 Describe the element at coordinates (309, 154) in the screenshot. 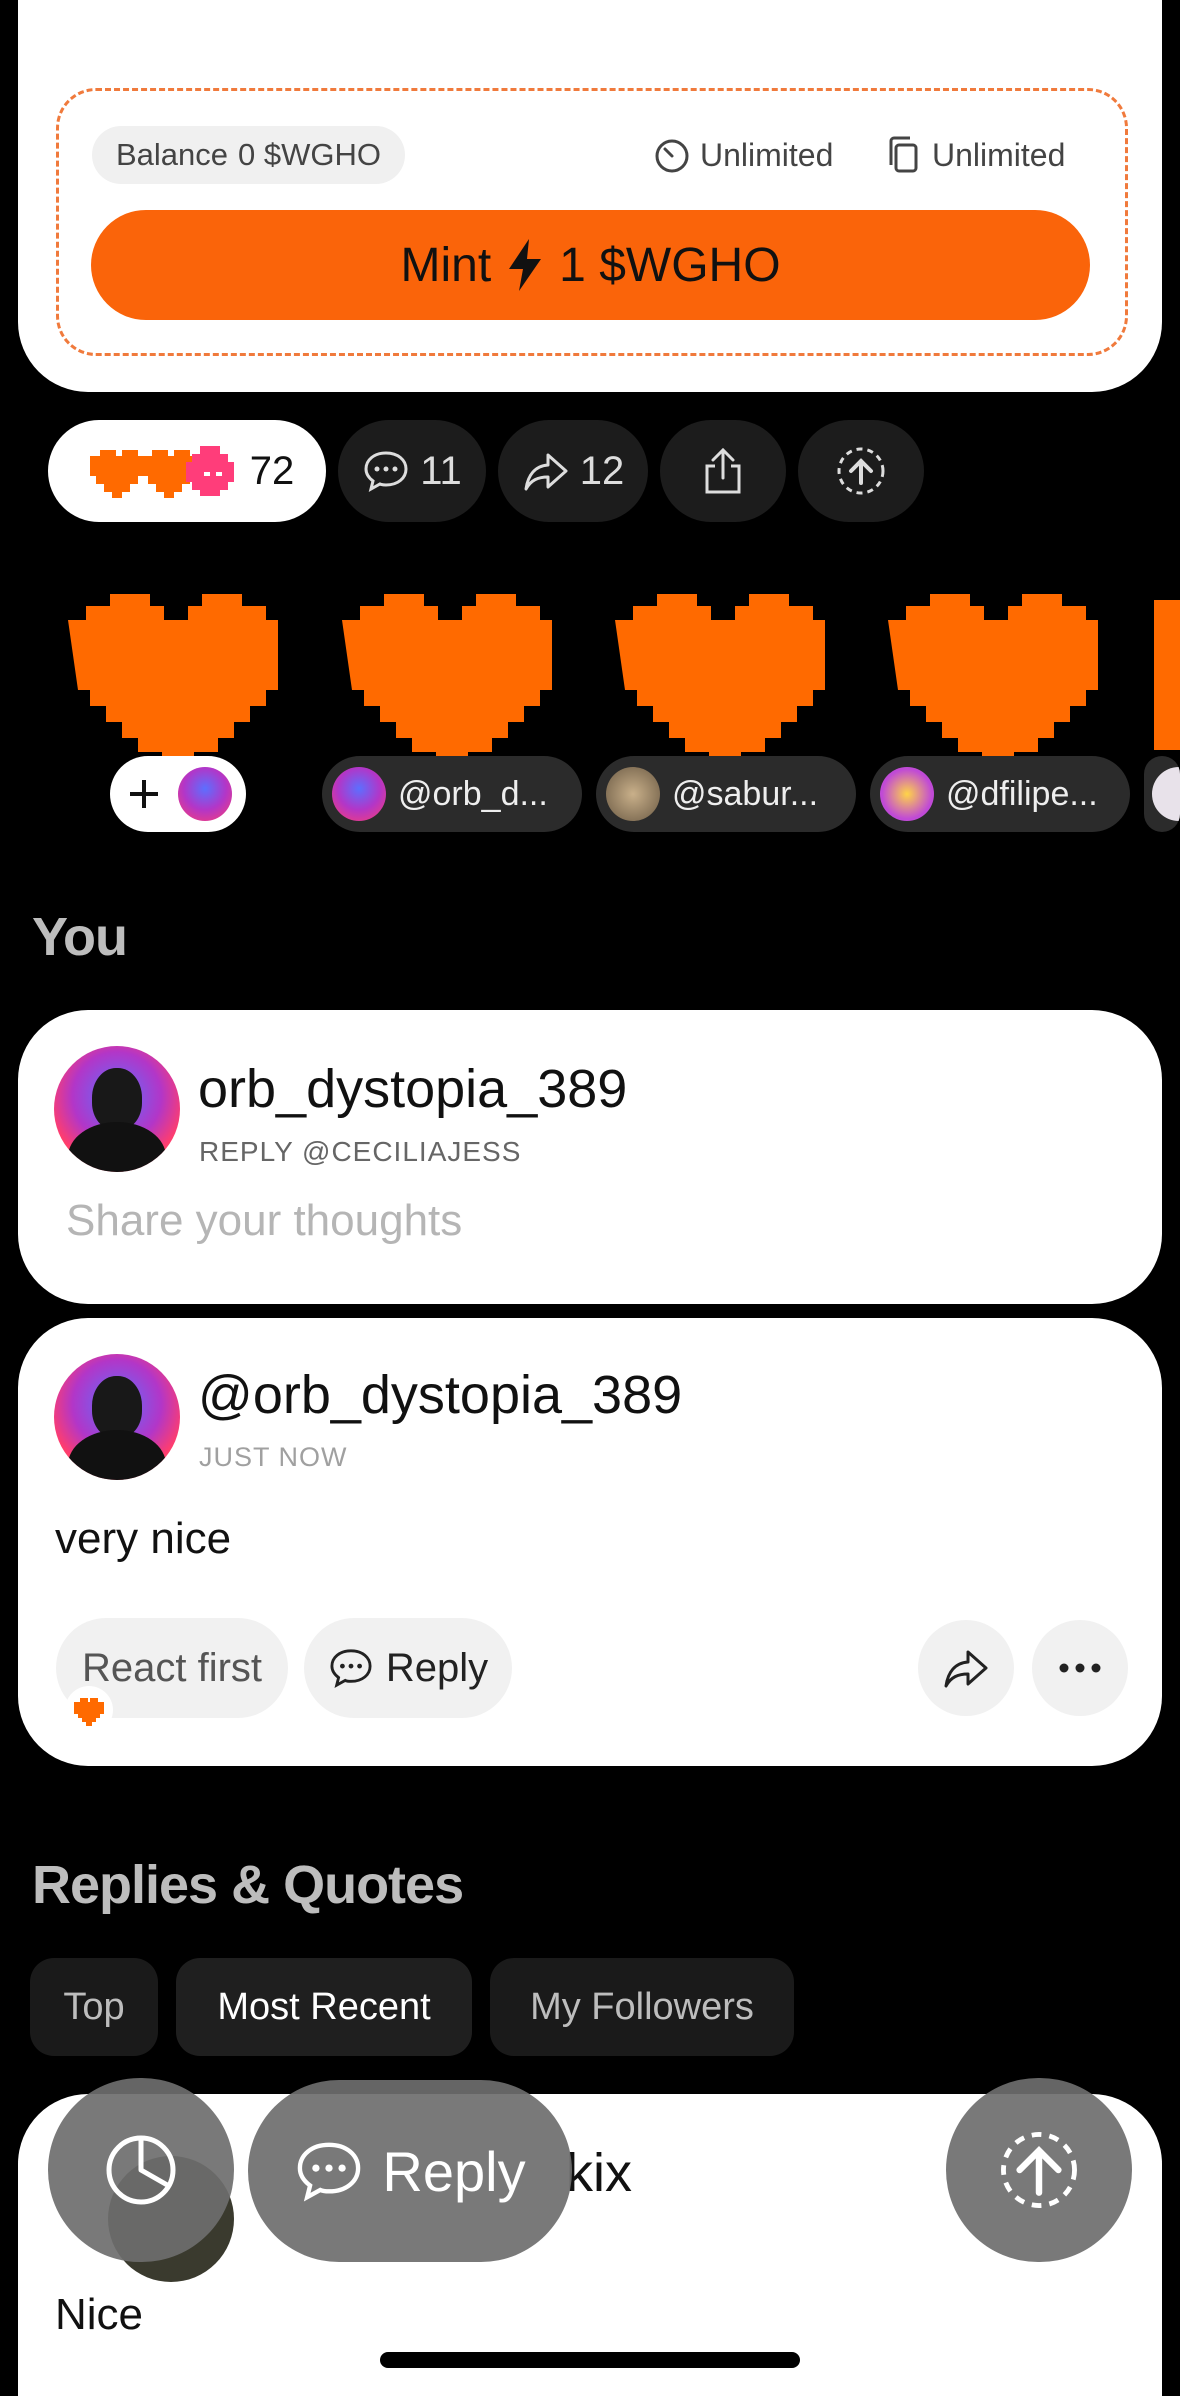

I see `balance-value: 0 $WGHO` at that location.